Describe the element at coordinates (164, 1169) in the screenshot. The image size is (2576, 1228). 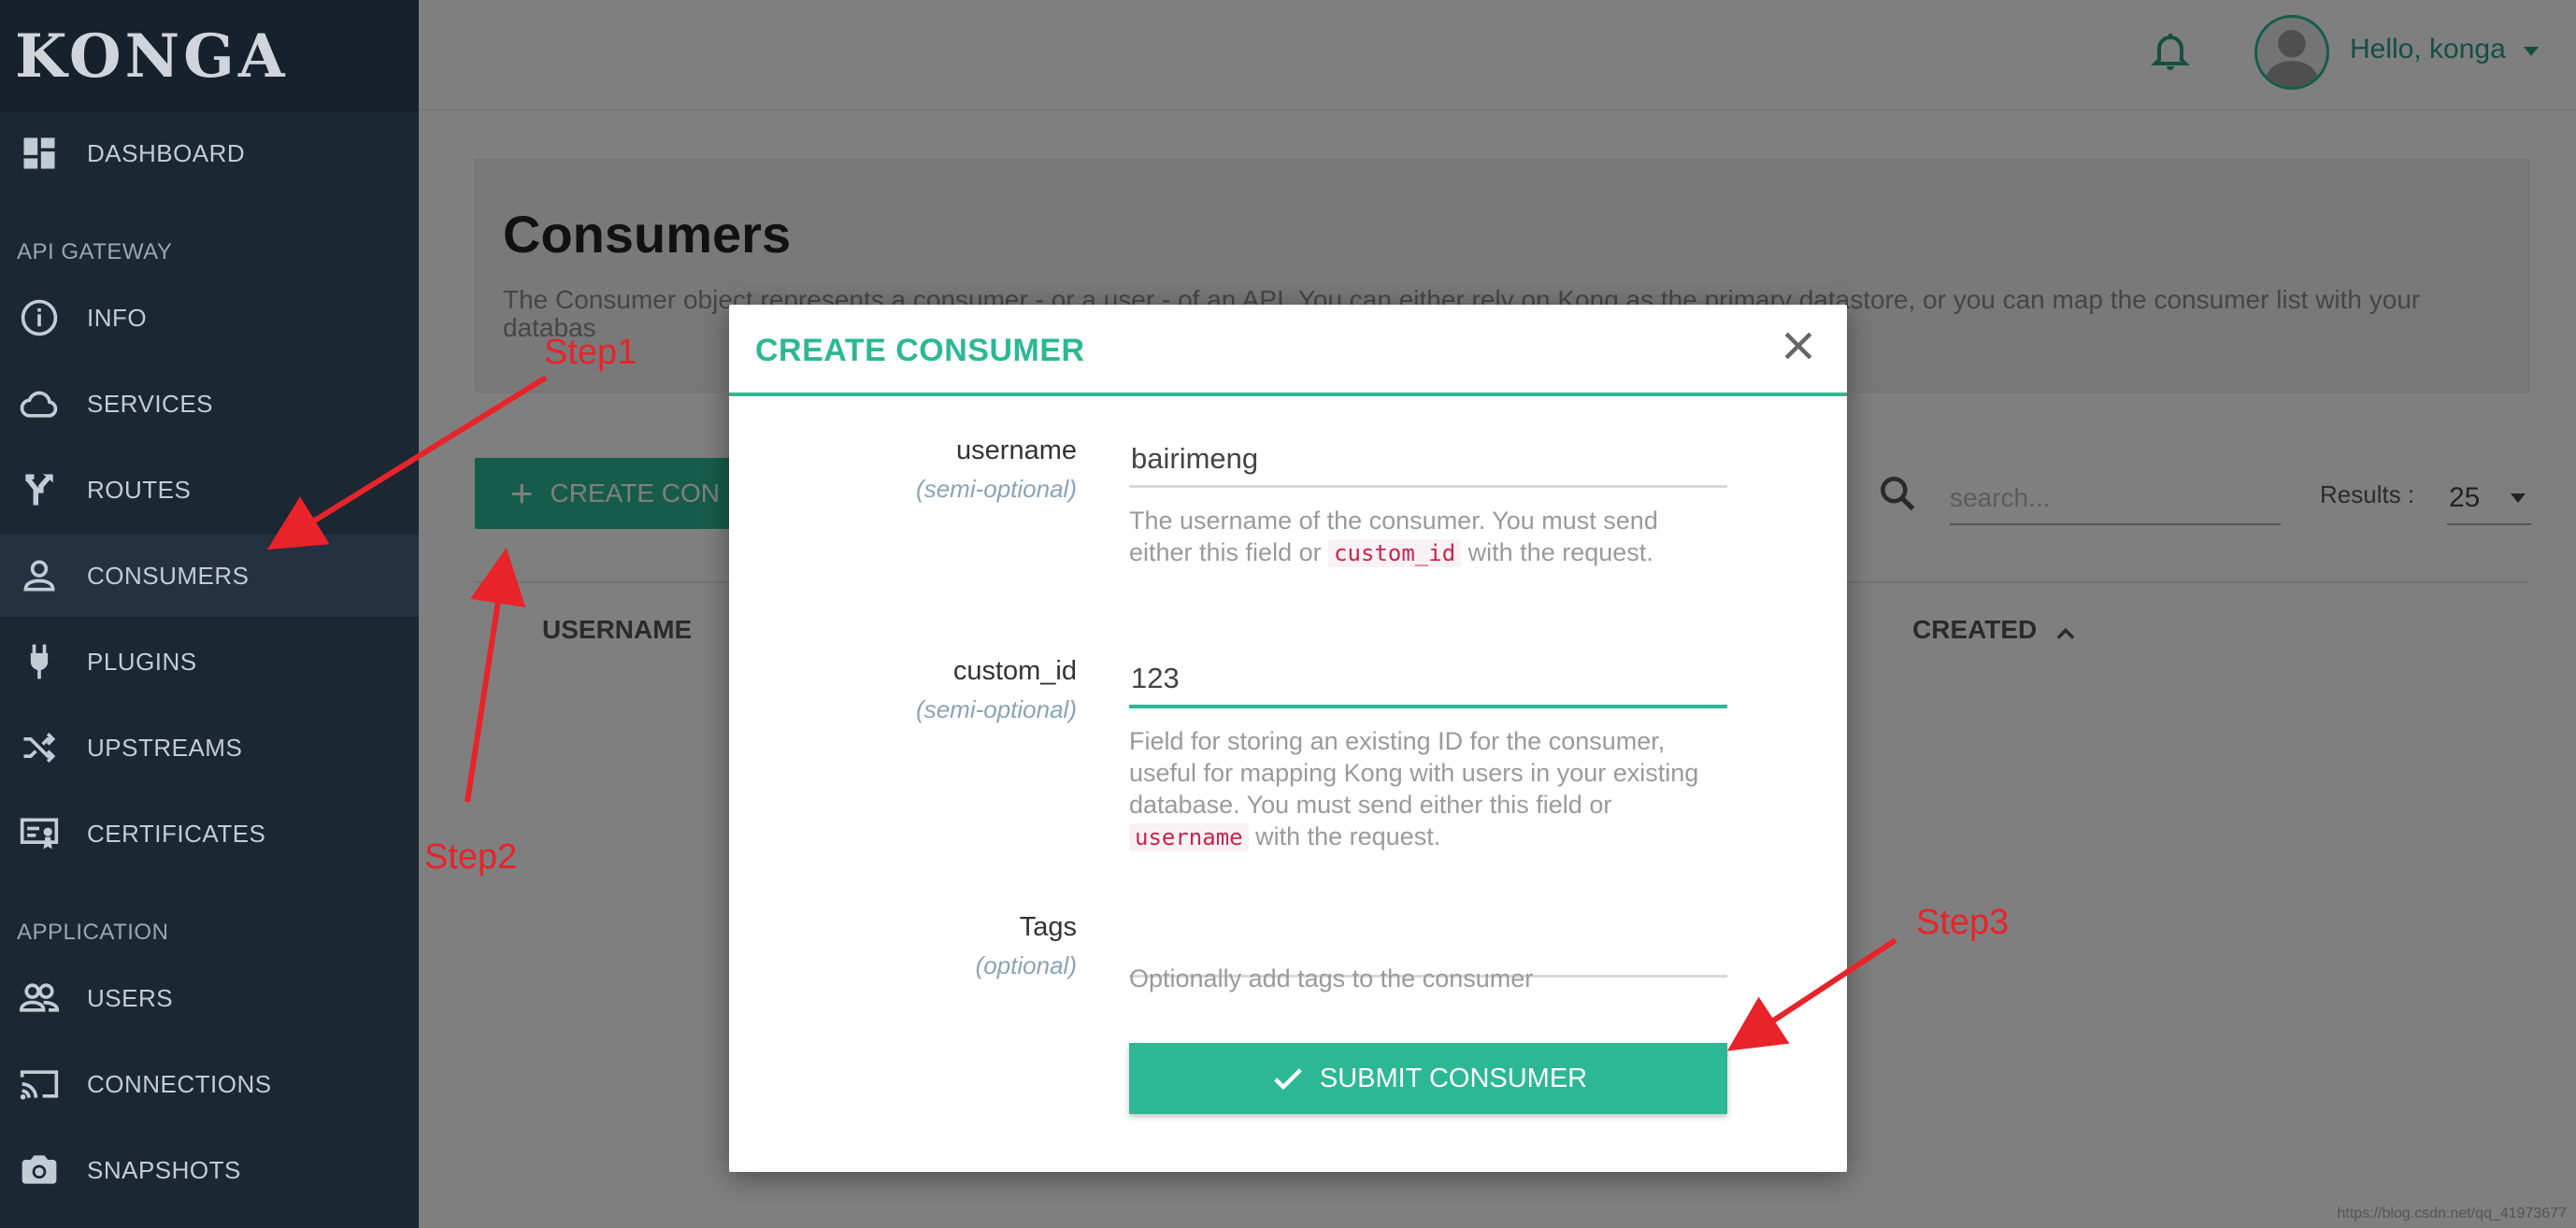
I see `sidebar-item-label: SNAPSHOTS` at that location.